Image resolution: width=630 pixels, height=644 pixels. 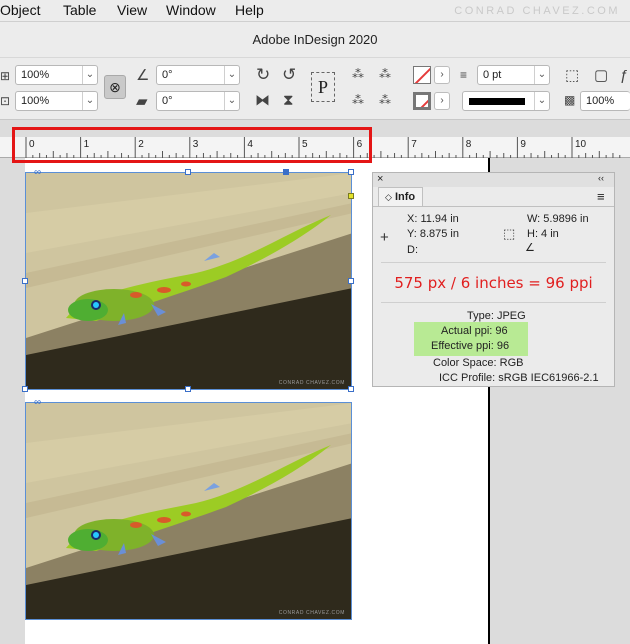 What do you see at coordinates (422, 75) in the screenshot?
I see `fill-swatch-icon` at bounding box center [422, 75].